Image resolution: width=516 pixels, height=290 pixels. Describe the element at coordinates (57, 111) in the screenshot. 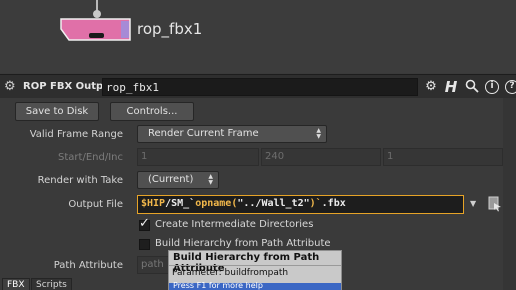

I see `save-to-disk-button: Save to Disk` at that location.